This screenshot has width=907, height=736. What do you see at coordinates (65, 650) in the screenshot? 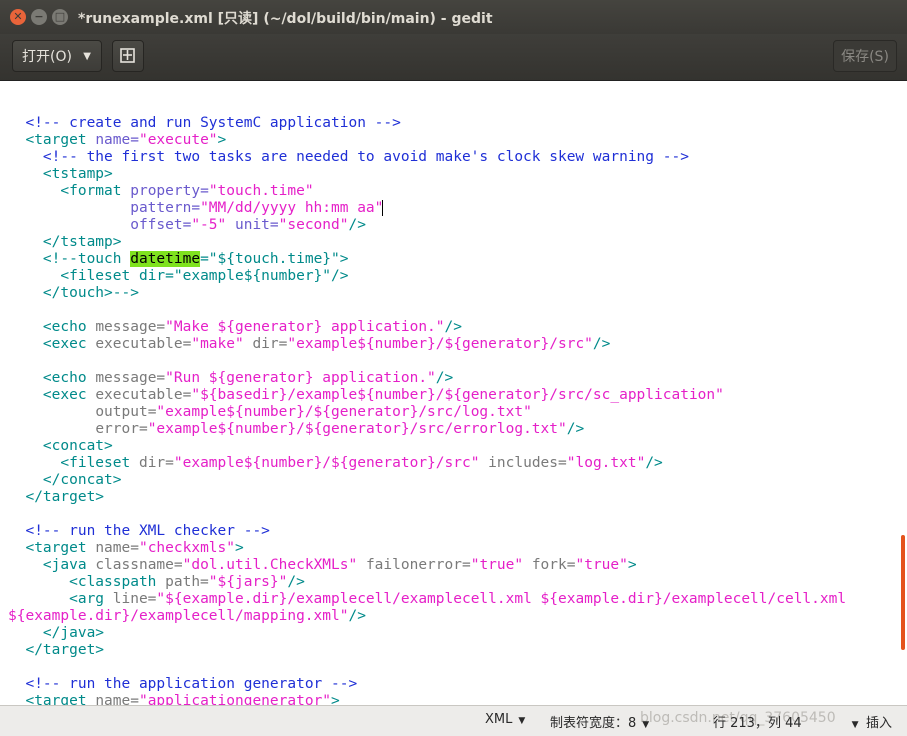
I see `code-token: </target>` at bounding box center [65, 650].